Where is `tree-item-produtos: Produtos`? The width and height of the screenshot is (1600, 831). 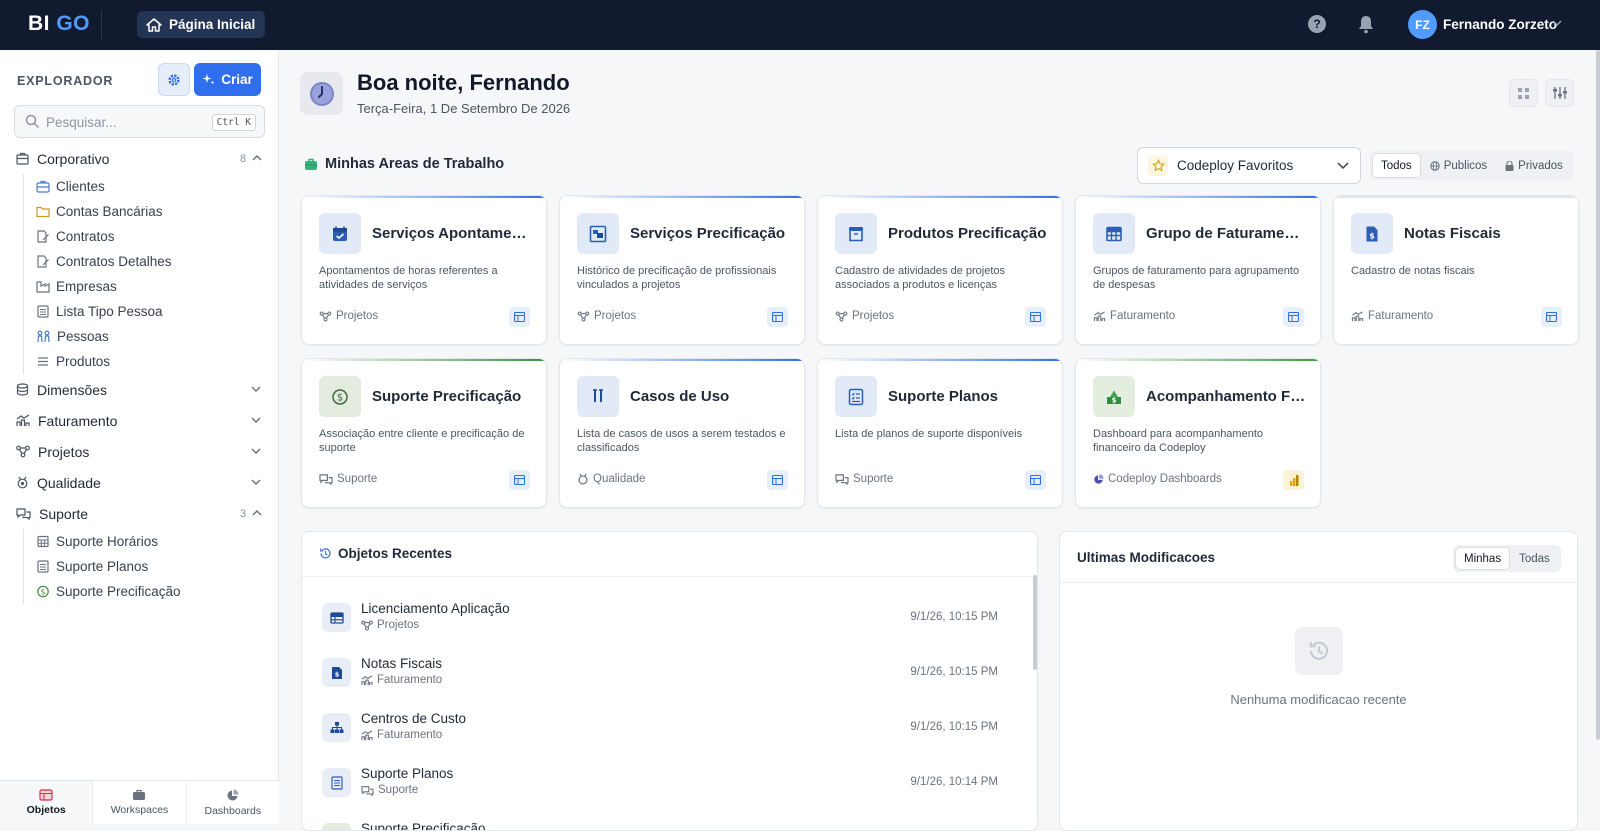 tree-item-produtos: Produtos is located at coordinates (151, 361).